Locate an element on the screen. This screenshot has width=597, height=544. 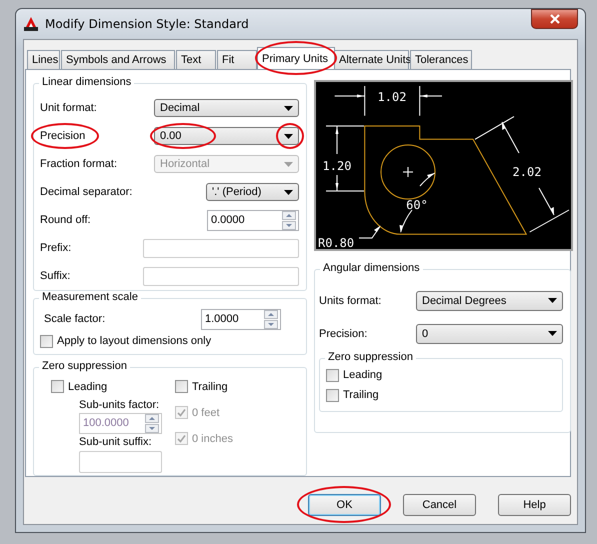
group-title: Linear dimensions is located at coordinates (86, 82).